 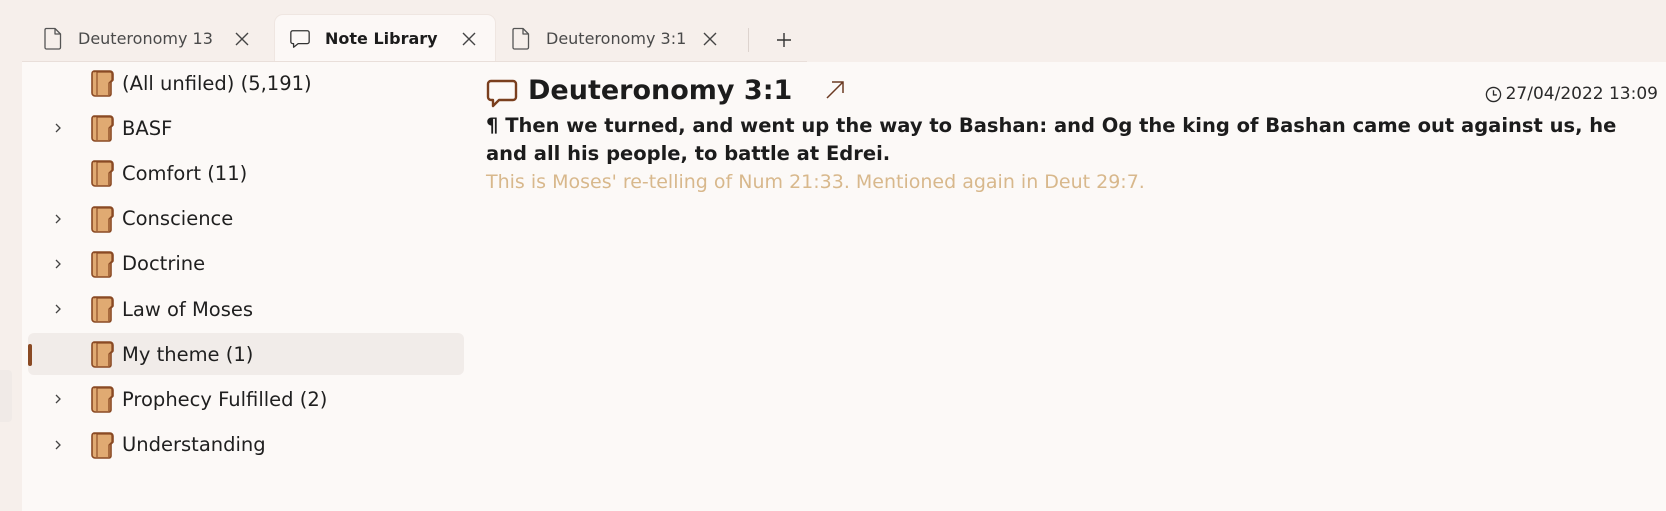 What do you see at coordinates (300, 39) in the screenshot?
I see `speech-bubble-icon` at bounding box center [300, 39].